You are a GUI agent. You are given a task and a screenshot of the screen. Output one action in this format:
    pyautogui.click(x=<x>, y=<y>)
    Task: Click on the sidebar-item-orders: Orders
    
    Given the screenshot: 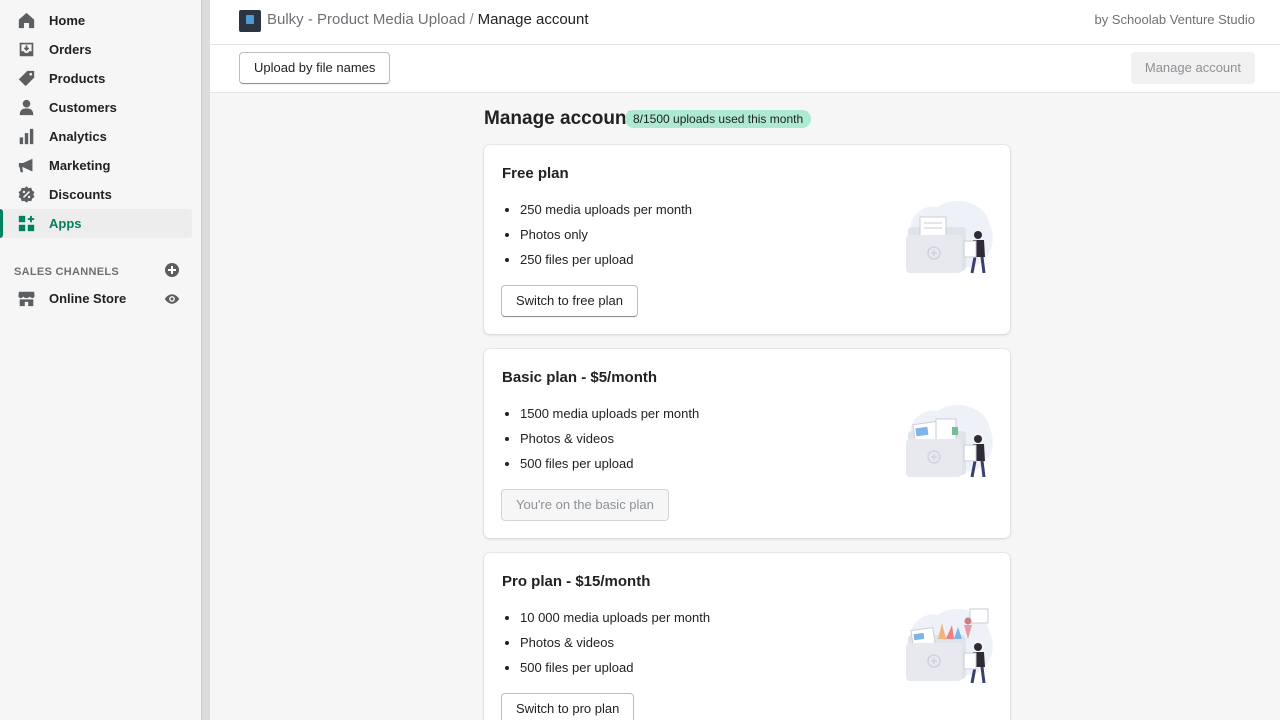 What is the action you would take?
    pyautogui.click(x=96, y=49)
    